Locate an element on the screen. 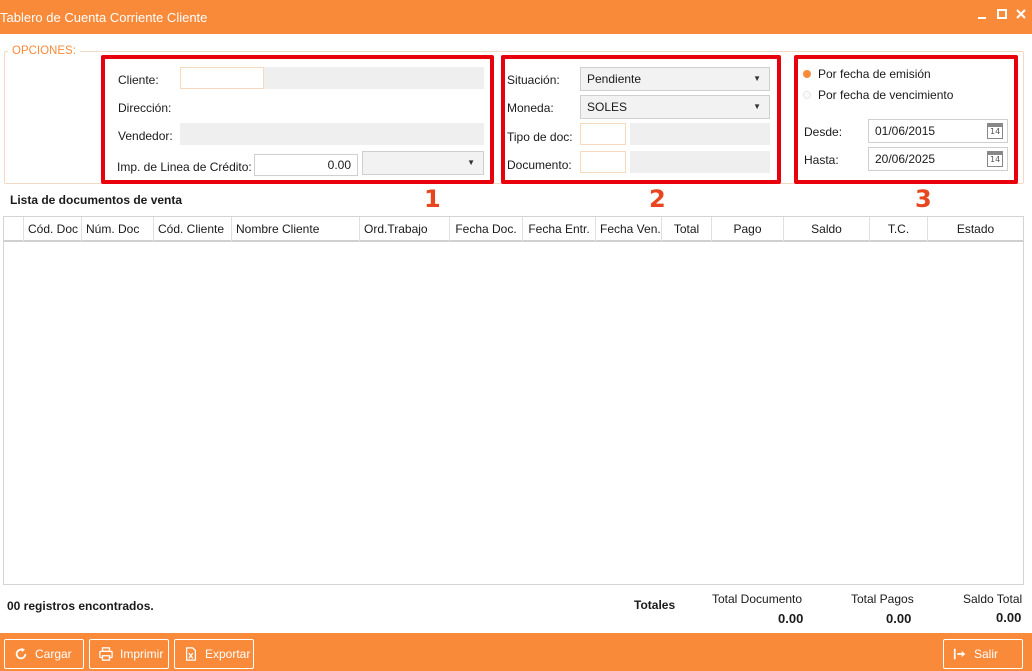 The width and height of the screenshot is (1032, 671). hasta-label: Hasta: is located at coordinates (821, 160).